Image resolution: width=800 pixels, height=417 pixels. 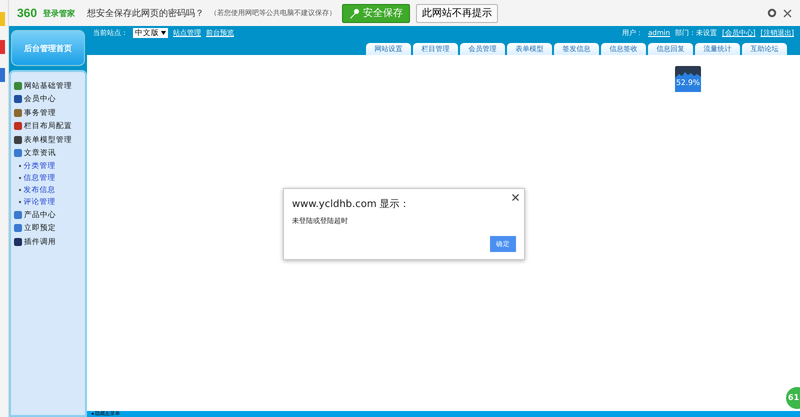 What do you see at coordinates (145, 14) in the screenshot?
I see `save-question: 想安全保存此网页的密码吗？` at bounding box center [145, 14].